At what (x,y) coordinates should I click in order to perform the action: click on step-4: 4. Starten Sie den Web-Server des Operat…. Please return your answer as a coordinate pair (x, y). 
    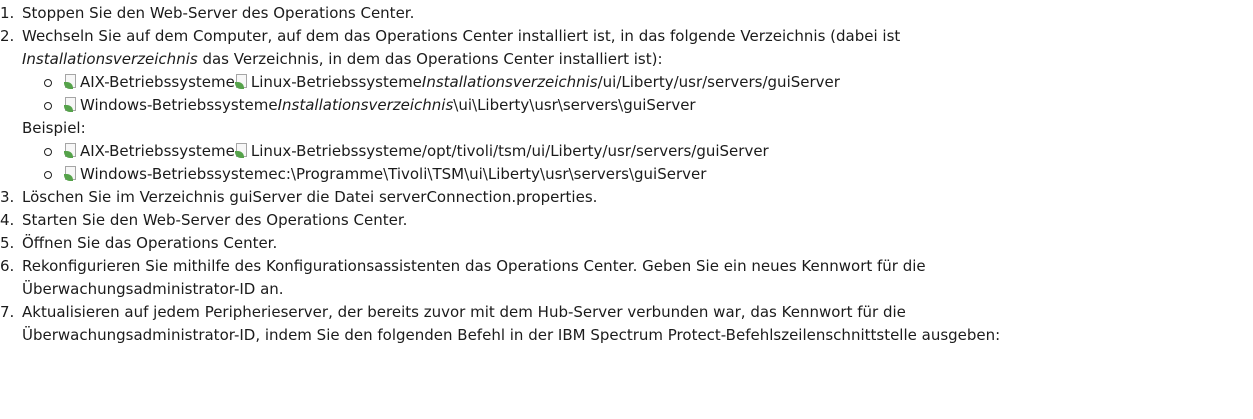
    Looking at the image, I should click on (626, 220).